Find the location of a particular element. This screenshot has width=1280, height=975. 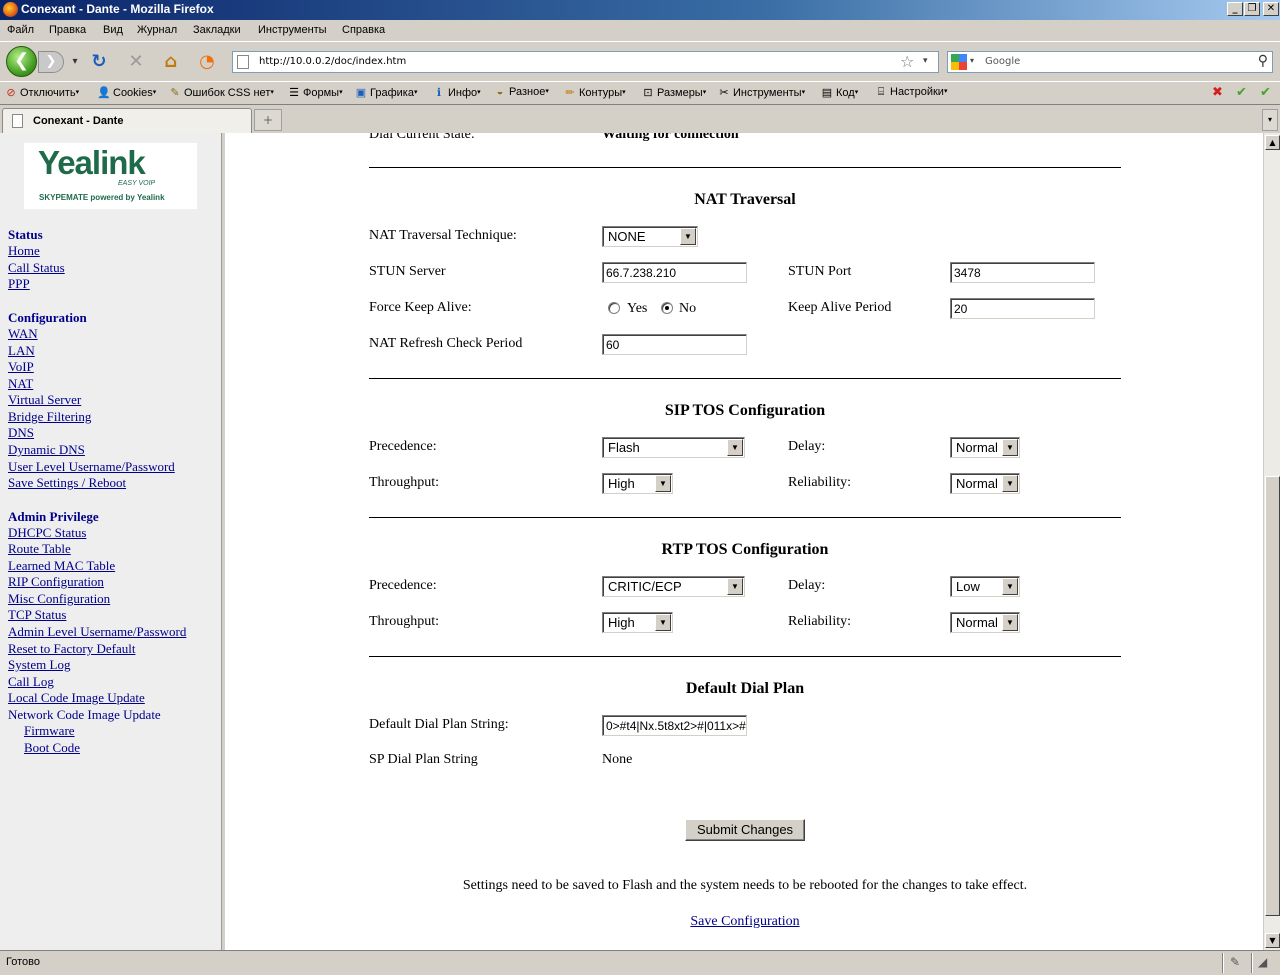

nat-refresh-input: 60 is located at coordinates (674, 344).